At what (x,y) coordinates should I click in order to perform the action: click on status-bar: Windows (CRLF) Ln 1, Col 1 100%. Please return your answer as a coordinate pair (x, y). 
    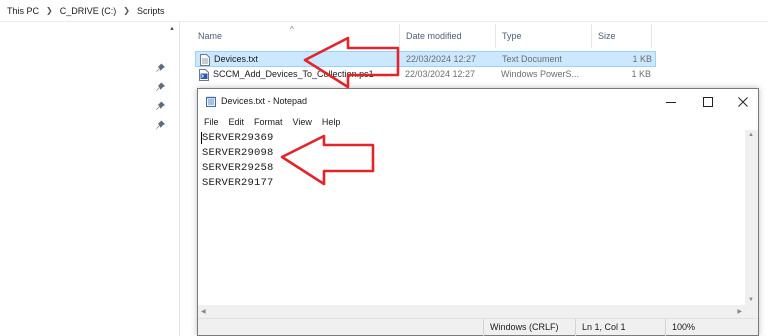
    Looking at the image, I should click on (478, 327).